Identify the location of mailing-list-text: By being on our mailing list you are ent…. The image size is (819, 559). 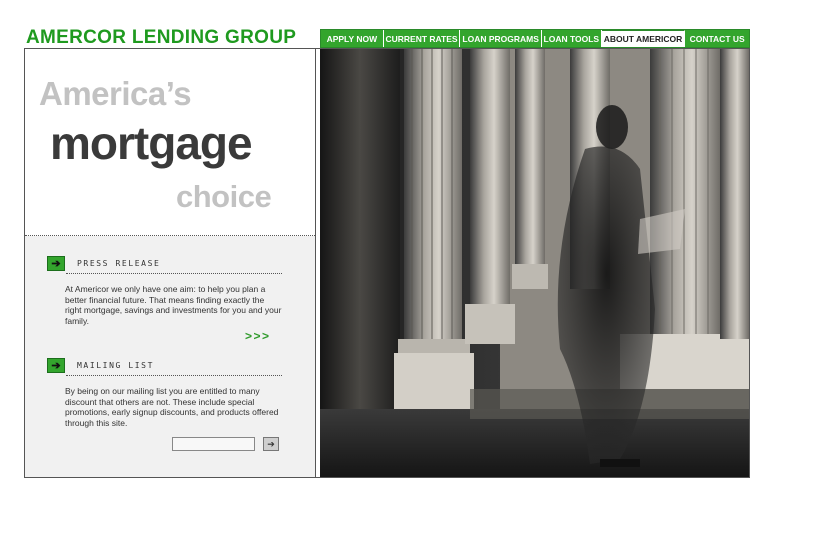
(172, 407).